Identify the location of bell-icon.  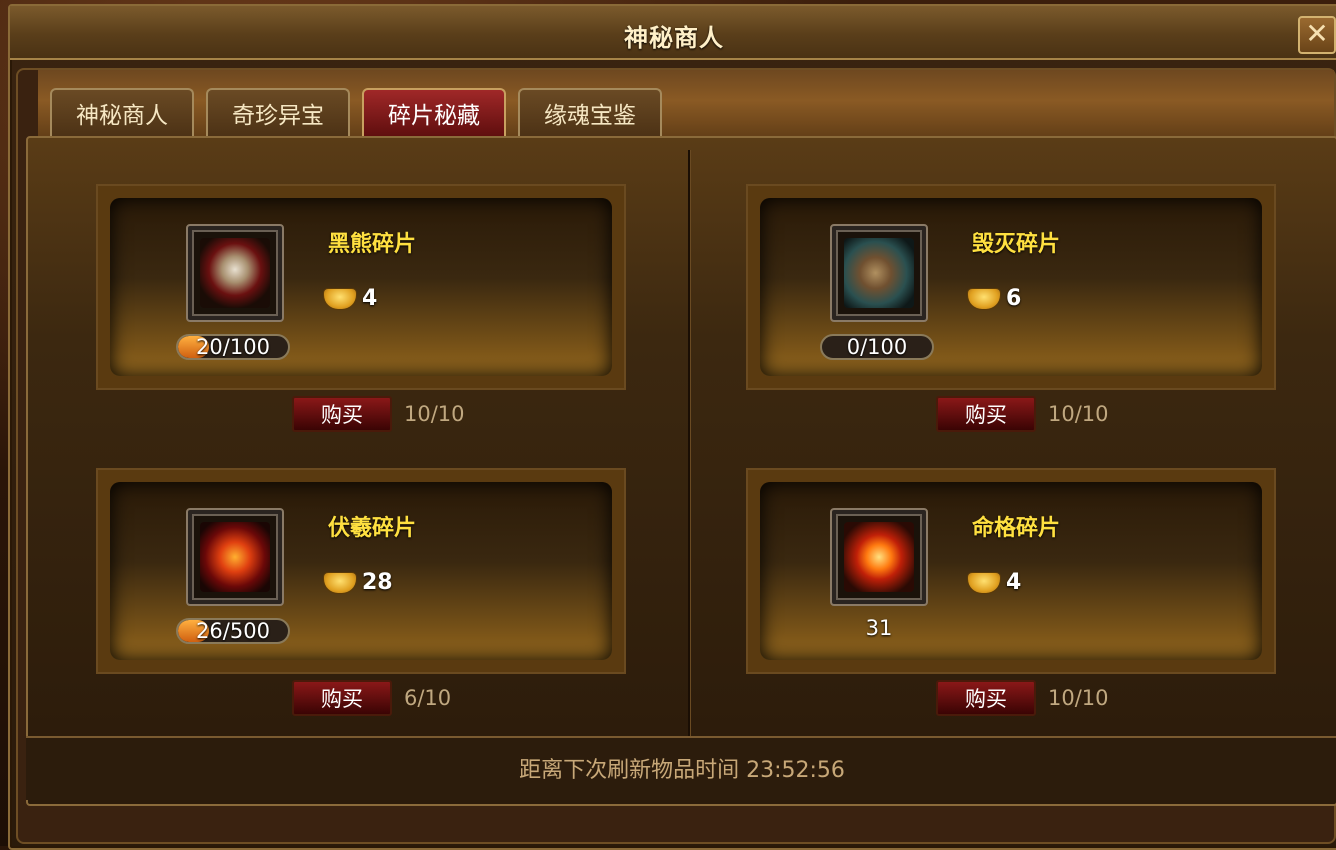
(879, 273).